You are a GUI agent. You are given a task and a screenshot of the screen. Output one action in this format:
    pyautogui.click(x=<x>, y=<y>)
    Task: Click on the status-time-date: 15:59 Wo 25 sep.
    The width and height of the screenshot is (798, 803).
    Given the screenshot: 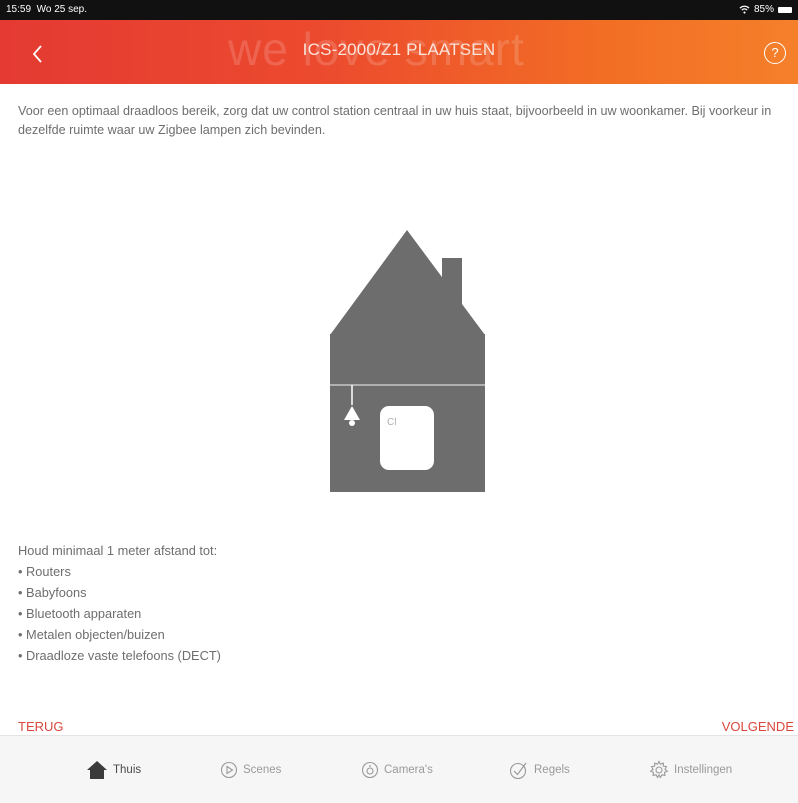 What is the action you would take?
    pyautogui.click(x=46, y=9)
    